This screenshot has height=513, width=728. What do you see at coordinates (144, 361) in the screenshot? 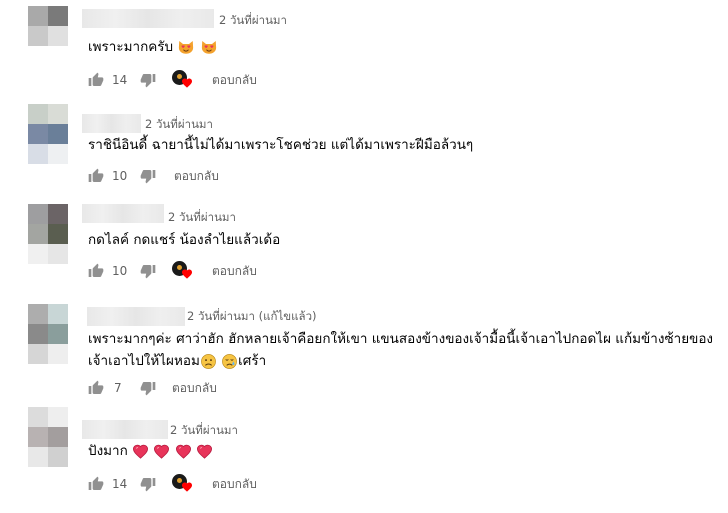
I see `comment-text-line-2a: เจ้าเอาไปให้ไผหอม` at bounding box center [144, 361].